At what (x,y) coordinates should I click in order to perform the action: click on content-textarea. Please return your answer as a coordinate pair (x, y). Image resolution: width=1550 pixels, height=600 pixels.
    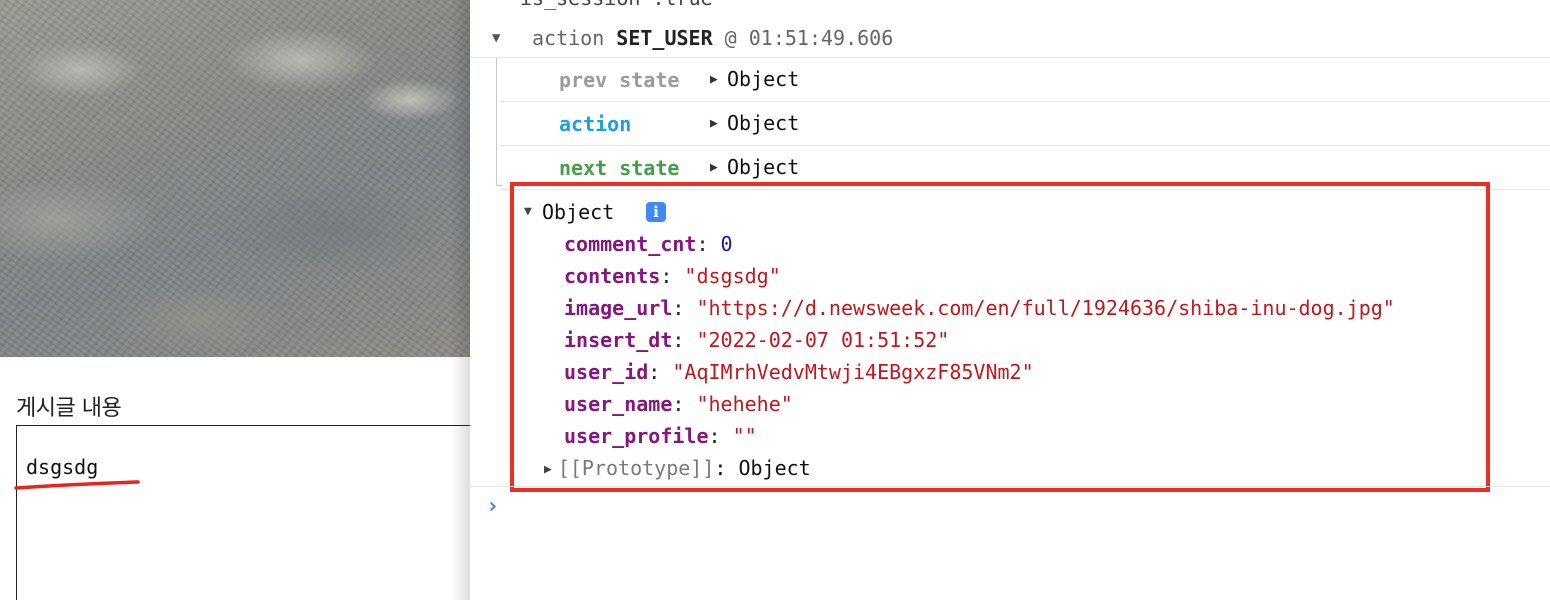
    Looking at the image, I should click on (243, 512).